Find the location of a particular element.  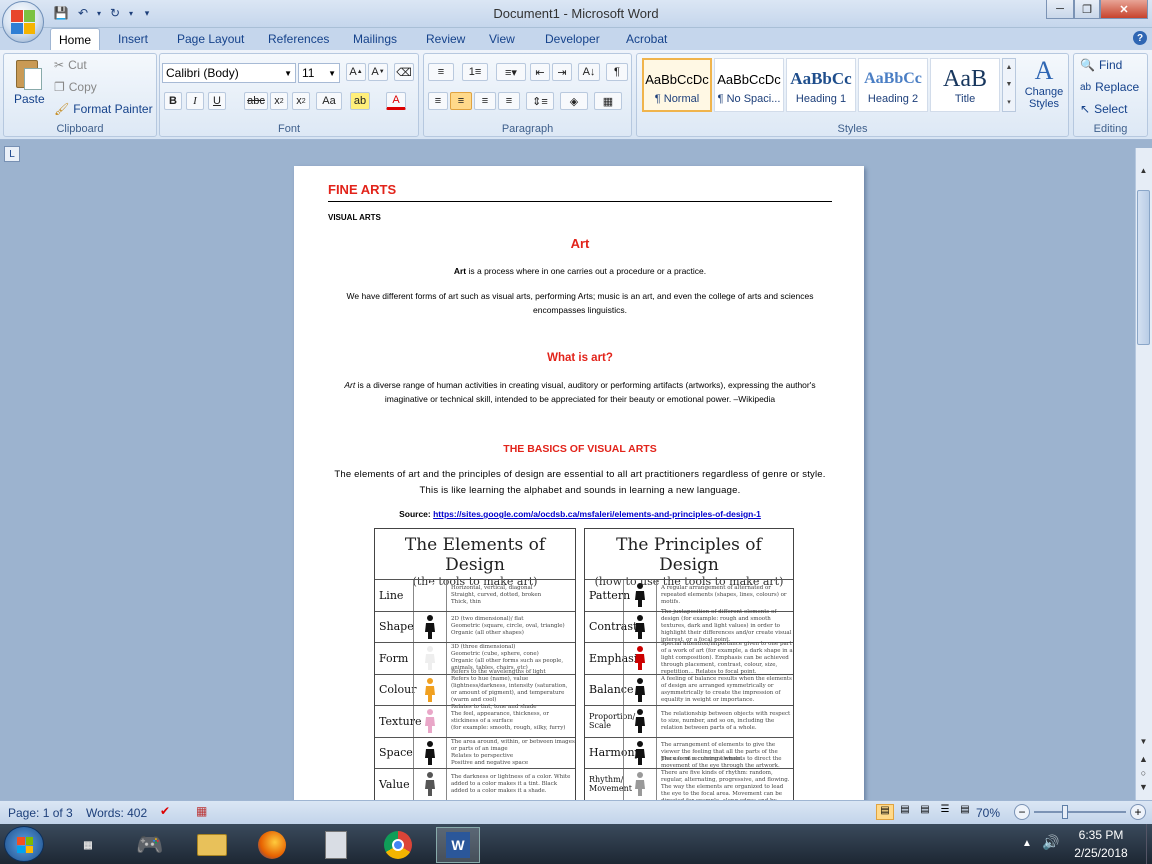

tab-selector: L is located at coordinates (12, 154).